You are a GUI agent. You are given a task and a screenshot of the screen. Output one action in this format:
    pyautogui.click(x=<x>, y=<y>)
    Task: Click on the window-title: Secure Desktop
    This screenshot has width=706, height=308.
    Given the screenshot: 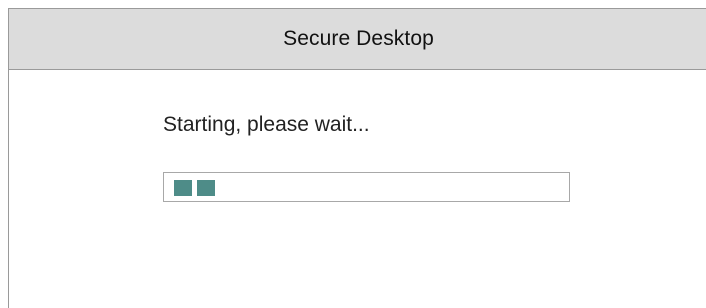 What is the action you would take?
    pyautogui.click(x=358, y=38)
    